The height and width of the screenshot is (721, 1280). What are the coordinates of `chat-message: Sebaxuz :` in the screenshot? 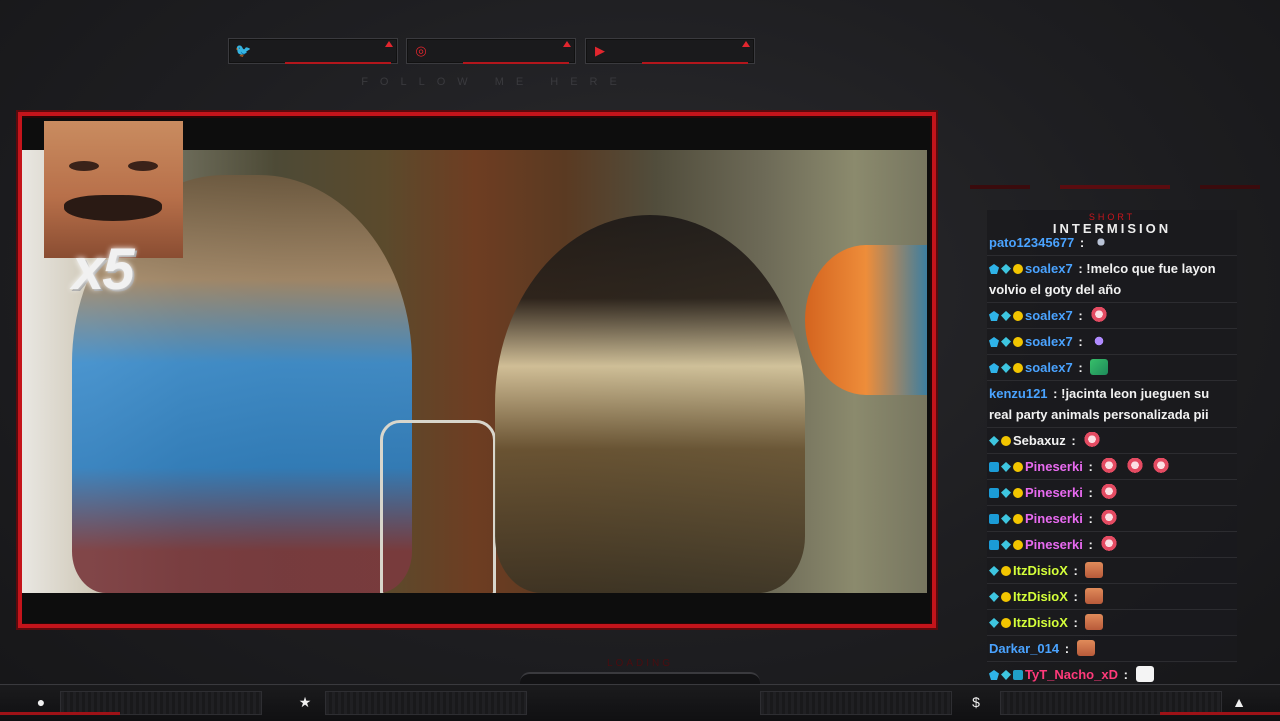 It's located at (1112, 441).